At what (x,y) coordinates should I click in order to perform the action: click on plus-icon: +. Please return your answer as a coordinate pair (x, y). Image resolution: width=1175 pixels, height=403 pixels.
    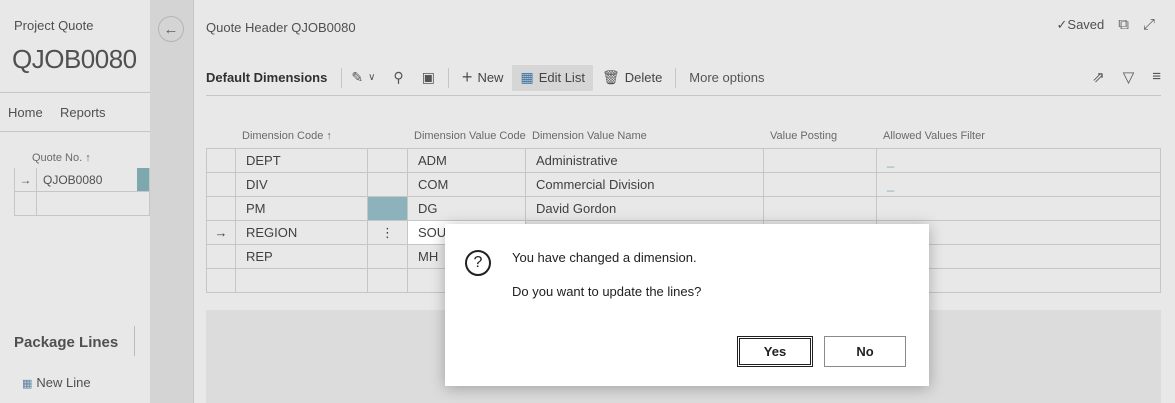
    Looking at the image, I should click on (467, 77).